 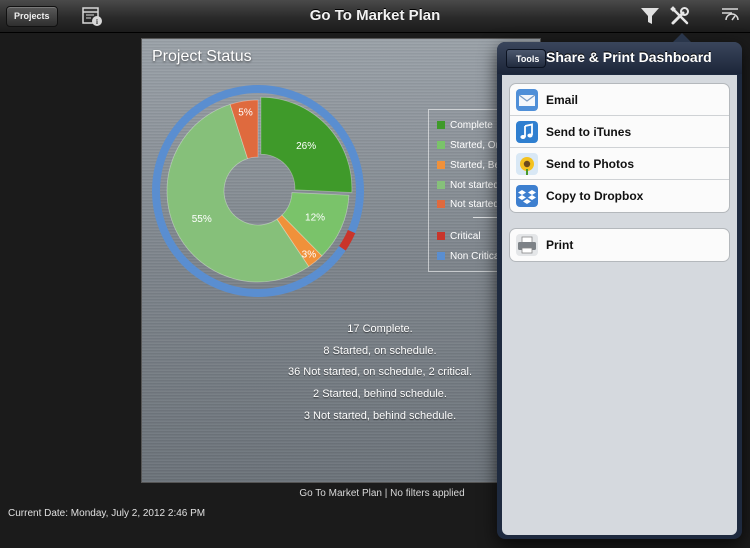 I want to click on pie-slice-label: 55%, so click(x=202, y=219).